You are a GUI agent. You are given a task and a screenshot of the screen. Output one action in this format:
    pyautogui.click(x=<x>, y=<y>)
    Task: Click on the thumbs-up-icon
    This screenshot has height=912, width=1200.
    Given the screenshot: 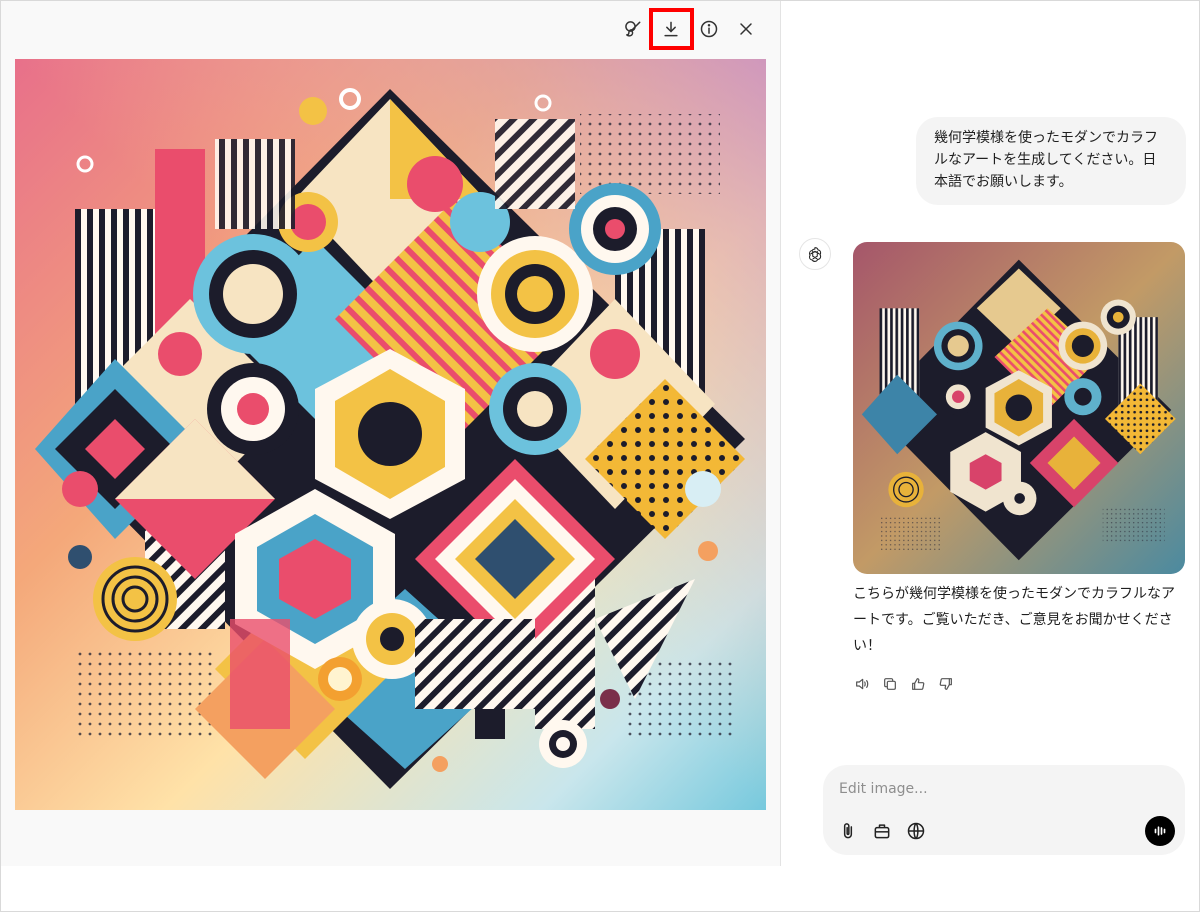 What is the action you would take?
    pyautogui.click(x=918, y=684)
    